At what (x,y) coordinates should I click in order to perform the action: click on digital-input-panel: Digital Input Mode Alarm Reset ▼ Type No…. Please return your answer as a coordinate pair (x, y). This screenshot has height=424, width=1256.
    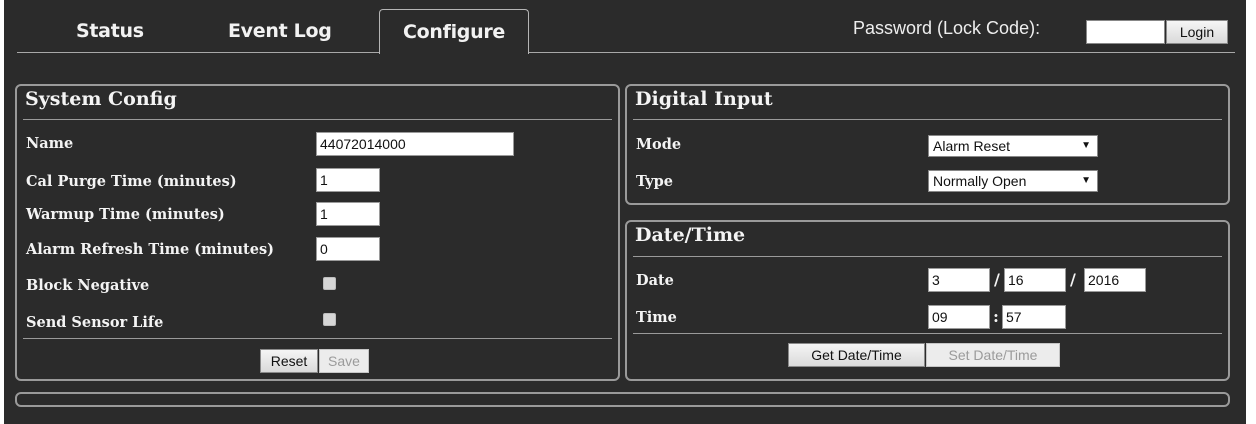
    Looking at the image, I should click on (927, 144).